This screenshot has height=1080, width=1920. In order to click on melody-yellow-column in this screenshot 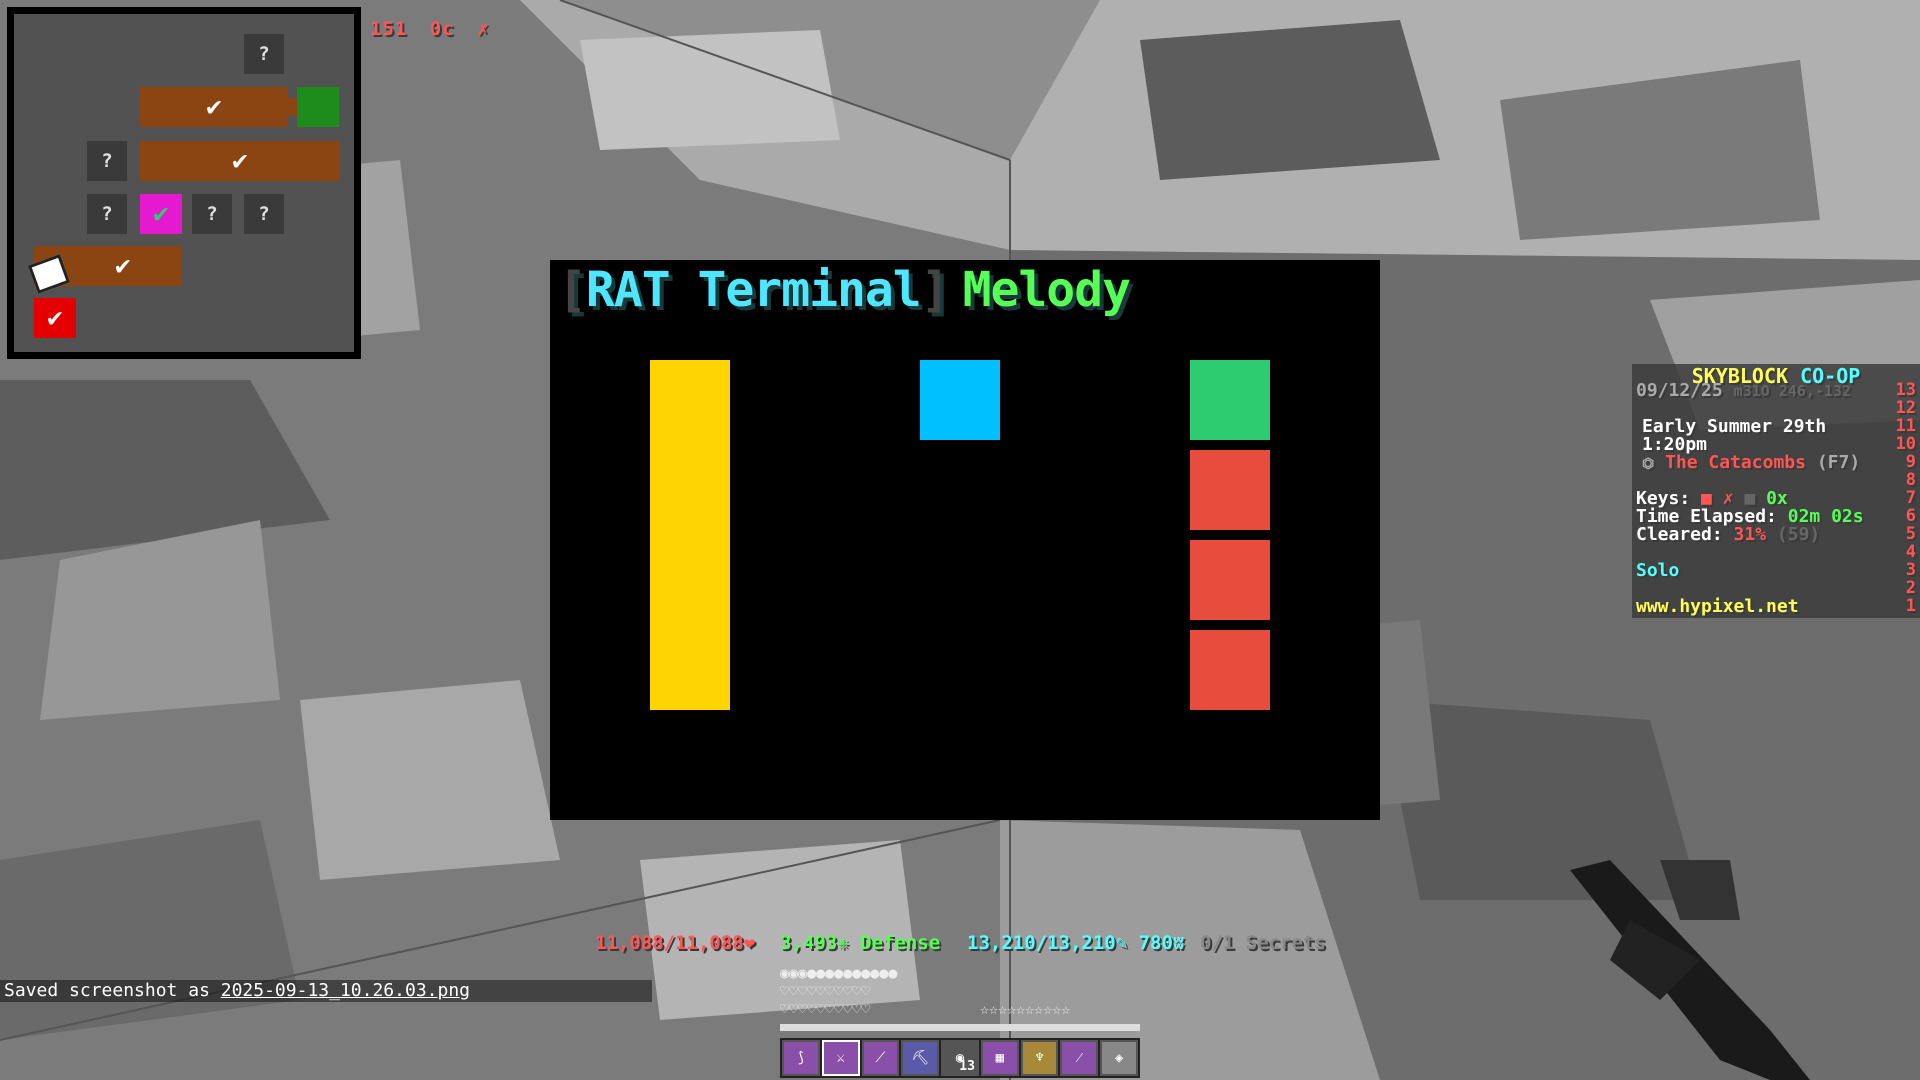, I will do `click(690, 535)`.